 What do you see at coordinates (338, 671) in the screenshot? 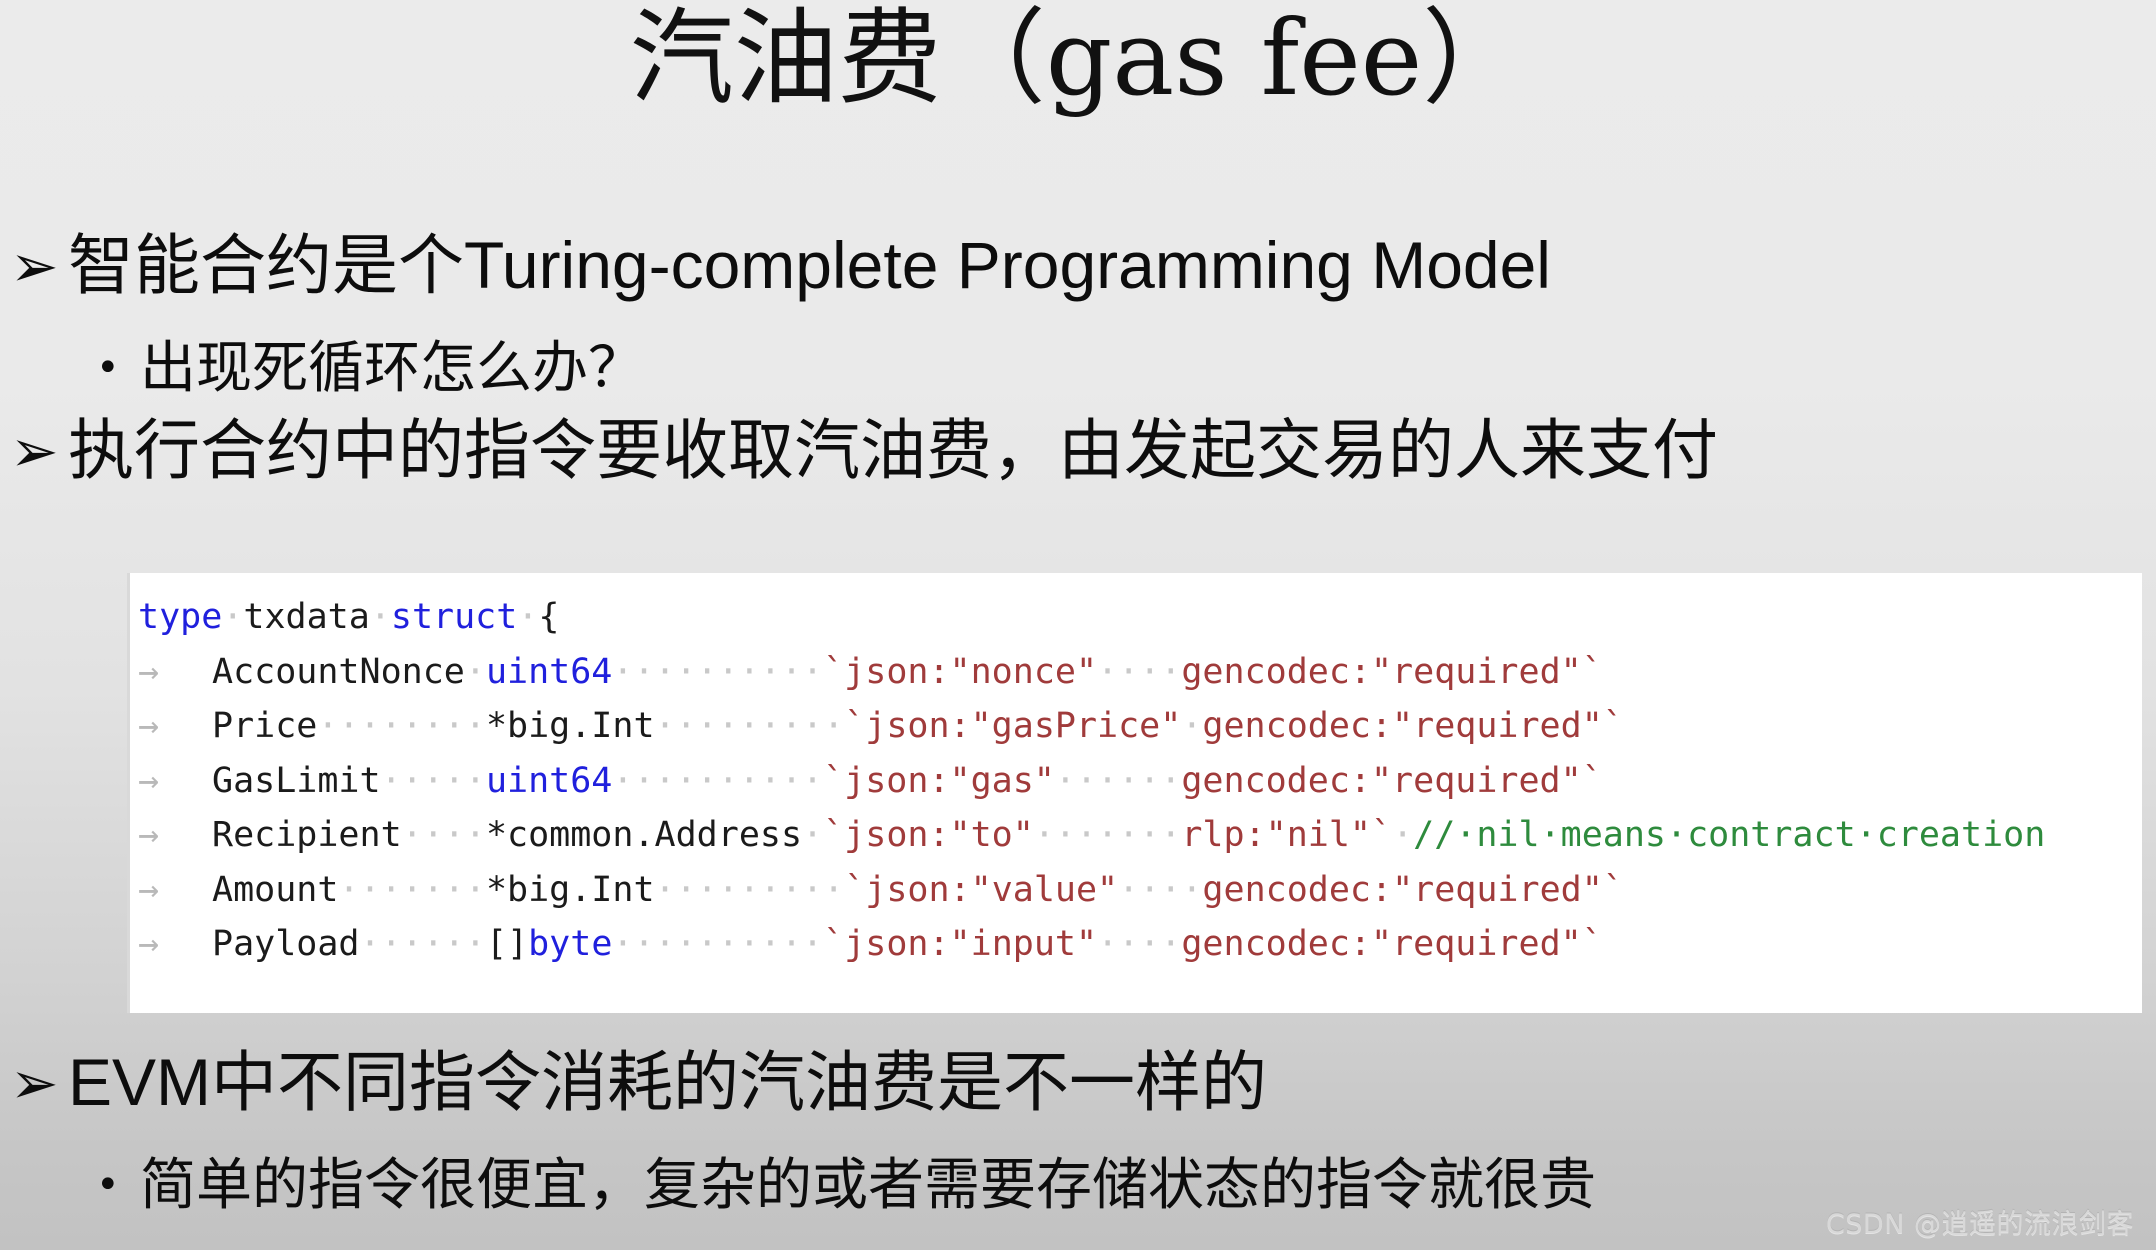
I see `code-token: AccountNonce` at bounding box center [338, 671].